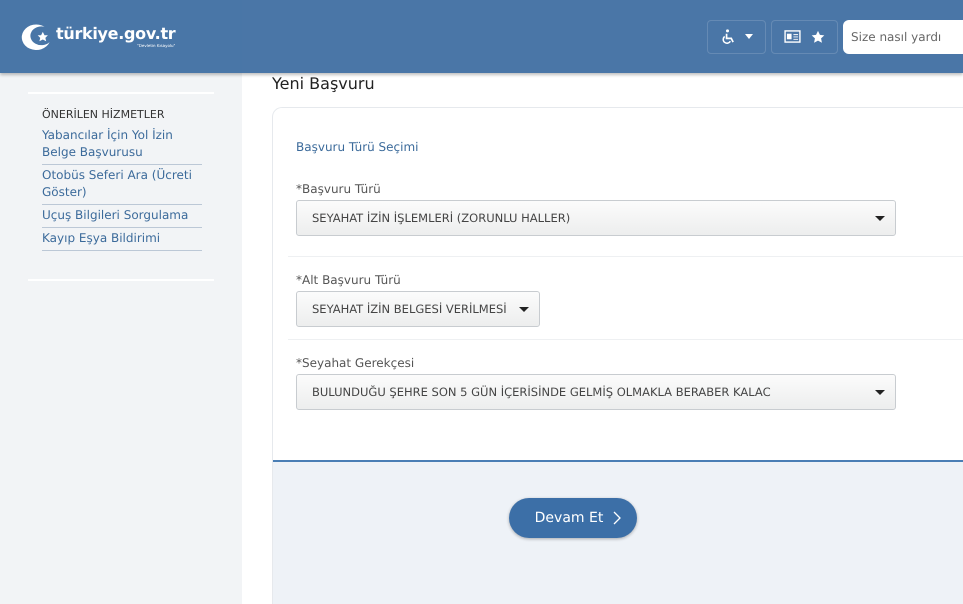 This screenshot has height=604, width=963. Describe the element at coordinates (804, 37) in the screenshot. I see `favorites-button` at that location.